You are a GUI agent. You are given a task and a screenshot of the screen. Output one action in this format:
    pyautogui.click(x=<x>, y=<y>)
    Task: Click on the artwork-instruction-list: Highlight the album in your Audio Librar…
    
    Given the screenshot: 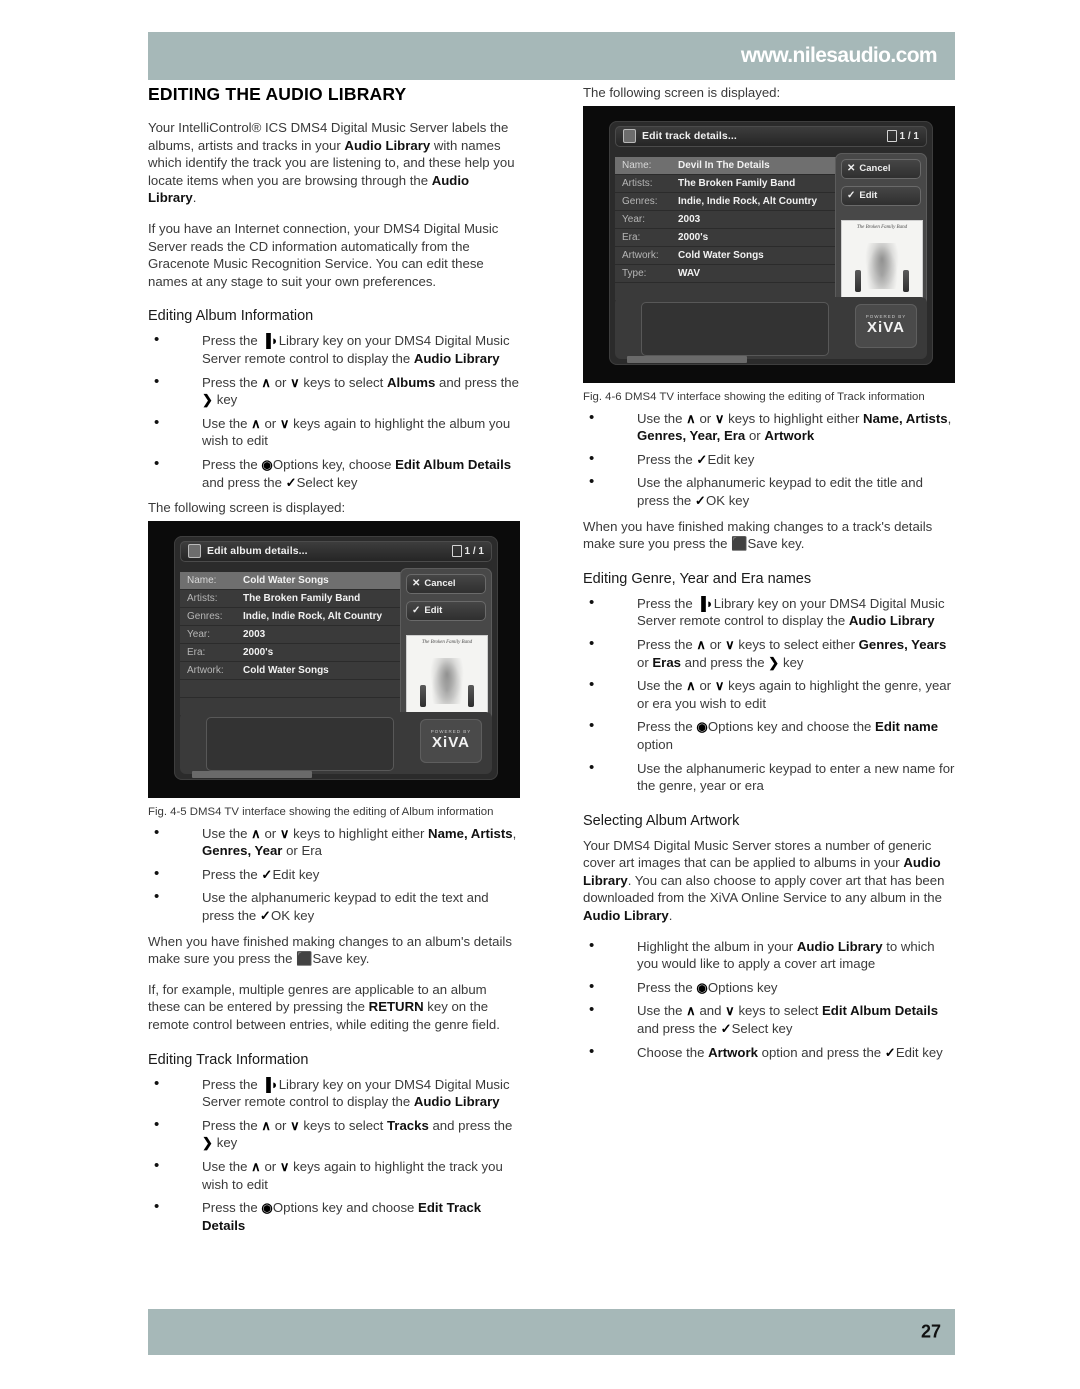 What is the action you would take?
    pyautogui.click(x=769, y=999)
    